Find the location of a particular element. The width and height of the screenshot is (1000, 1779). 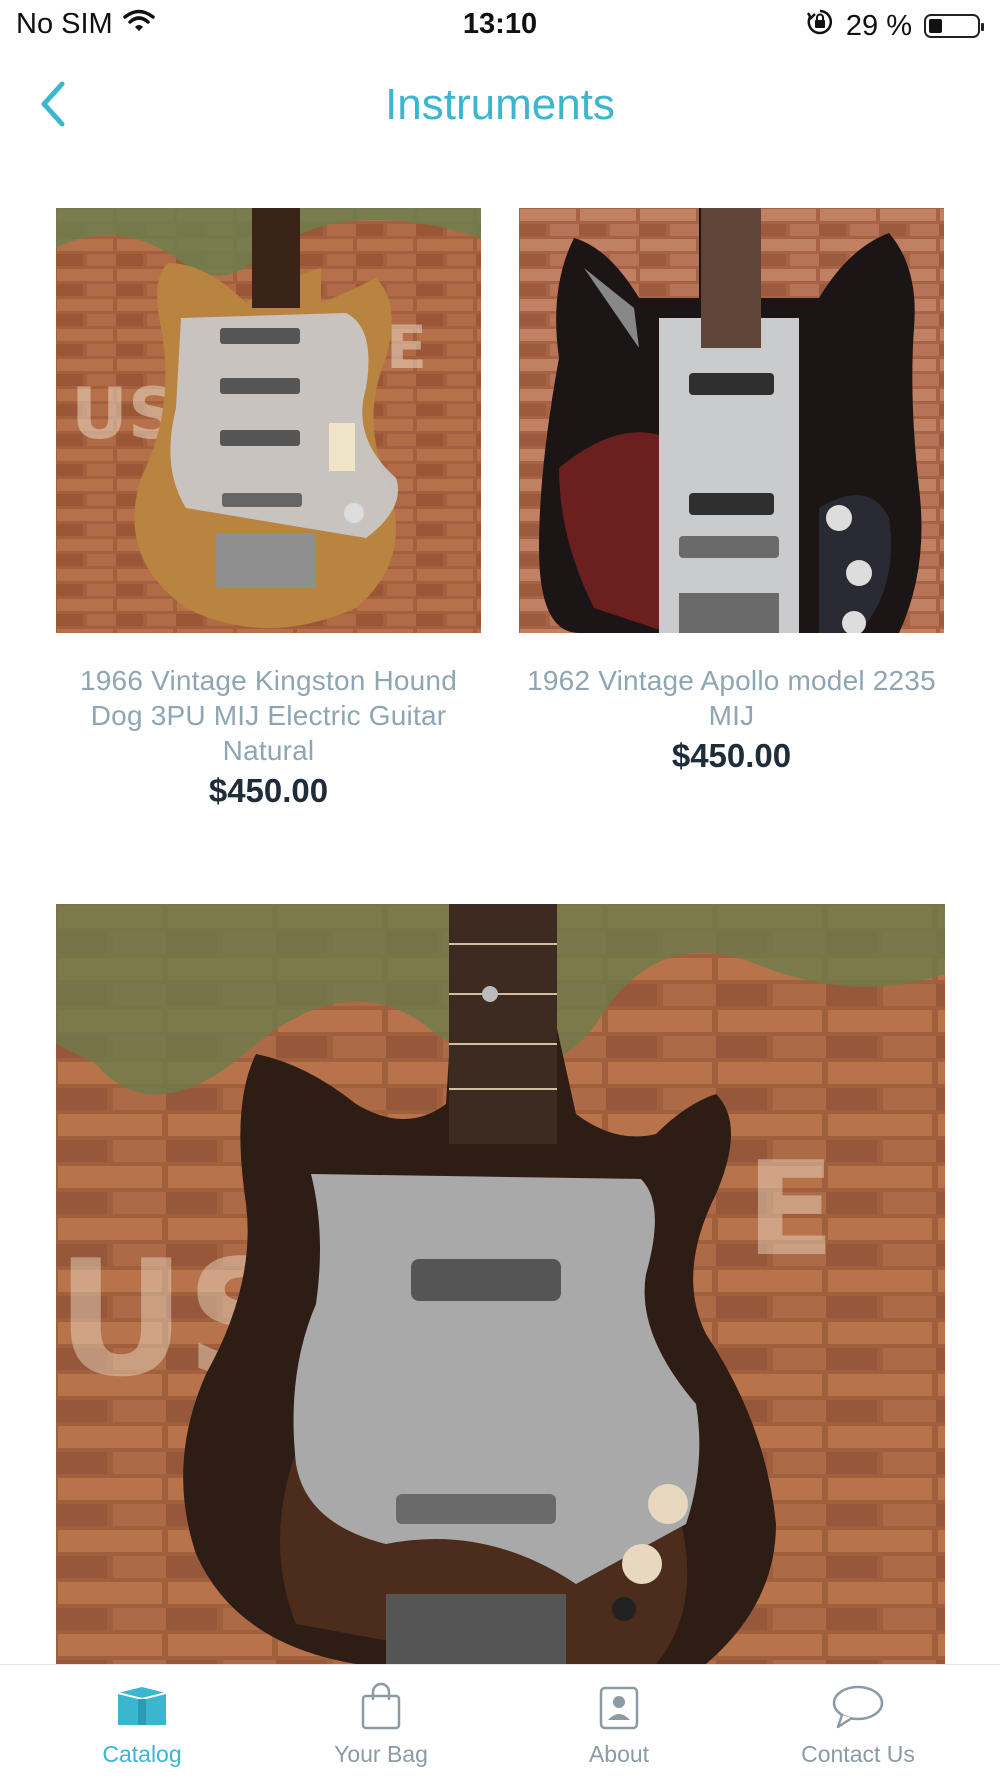

status-right: 29 % is located at coordinates (895, 26).